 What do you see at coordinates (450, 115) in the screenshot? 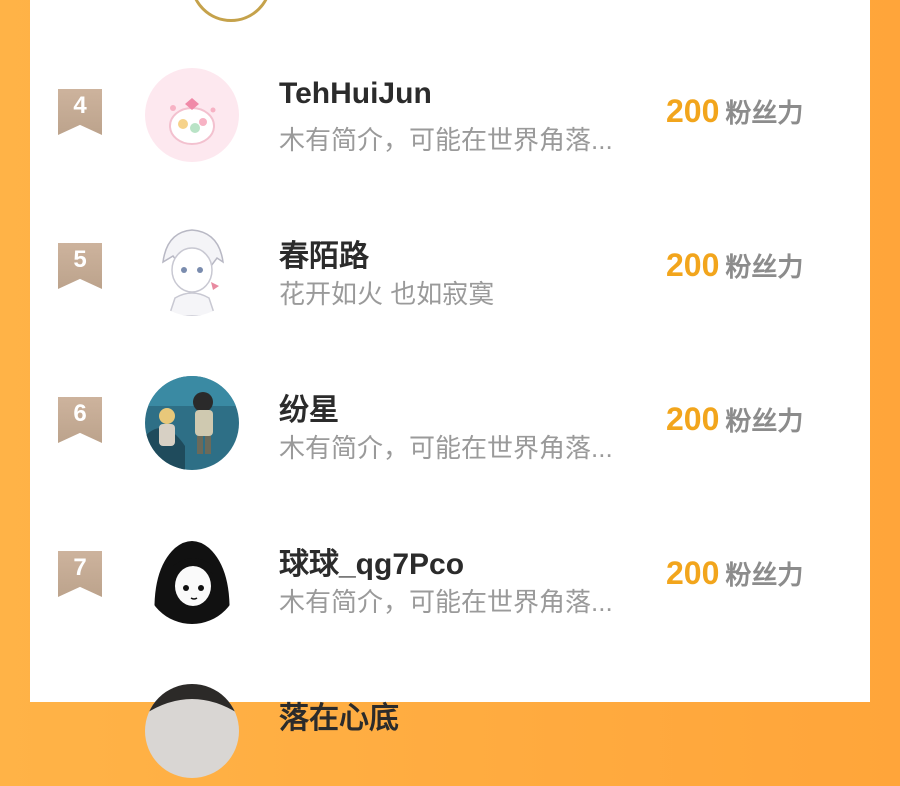
I see `list-item: 4 TehHuiJun 木有简介，可能在世界角落... 200 粉丝力` at bounding box center [450, 115].